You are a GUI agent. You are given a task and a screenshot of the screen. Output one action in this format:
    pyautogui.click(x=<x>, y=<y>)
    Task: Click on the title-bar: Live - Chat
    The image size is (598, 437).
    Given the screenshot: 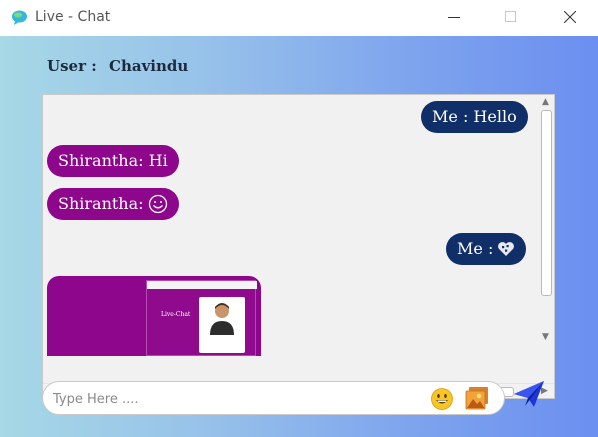 What is the action you would take?
    pyautogui.click(x=299, y=18)
    